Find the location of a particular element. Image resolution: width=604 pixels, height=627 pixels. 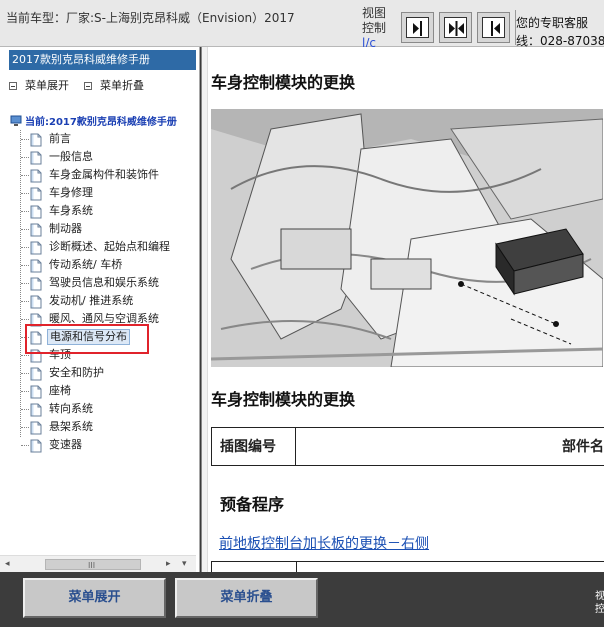

sidebar-expand-label: 菜单展开 is located at coordinates (47, 85).